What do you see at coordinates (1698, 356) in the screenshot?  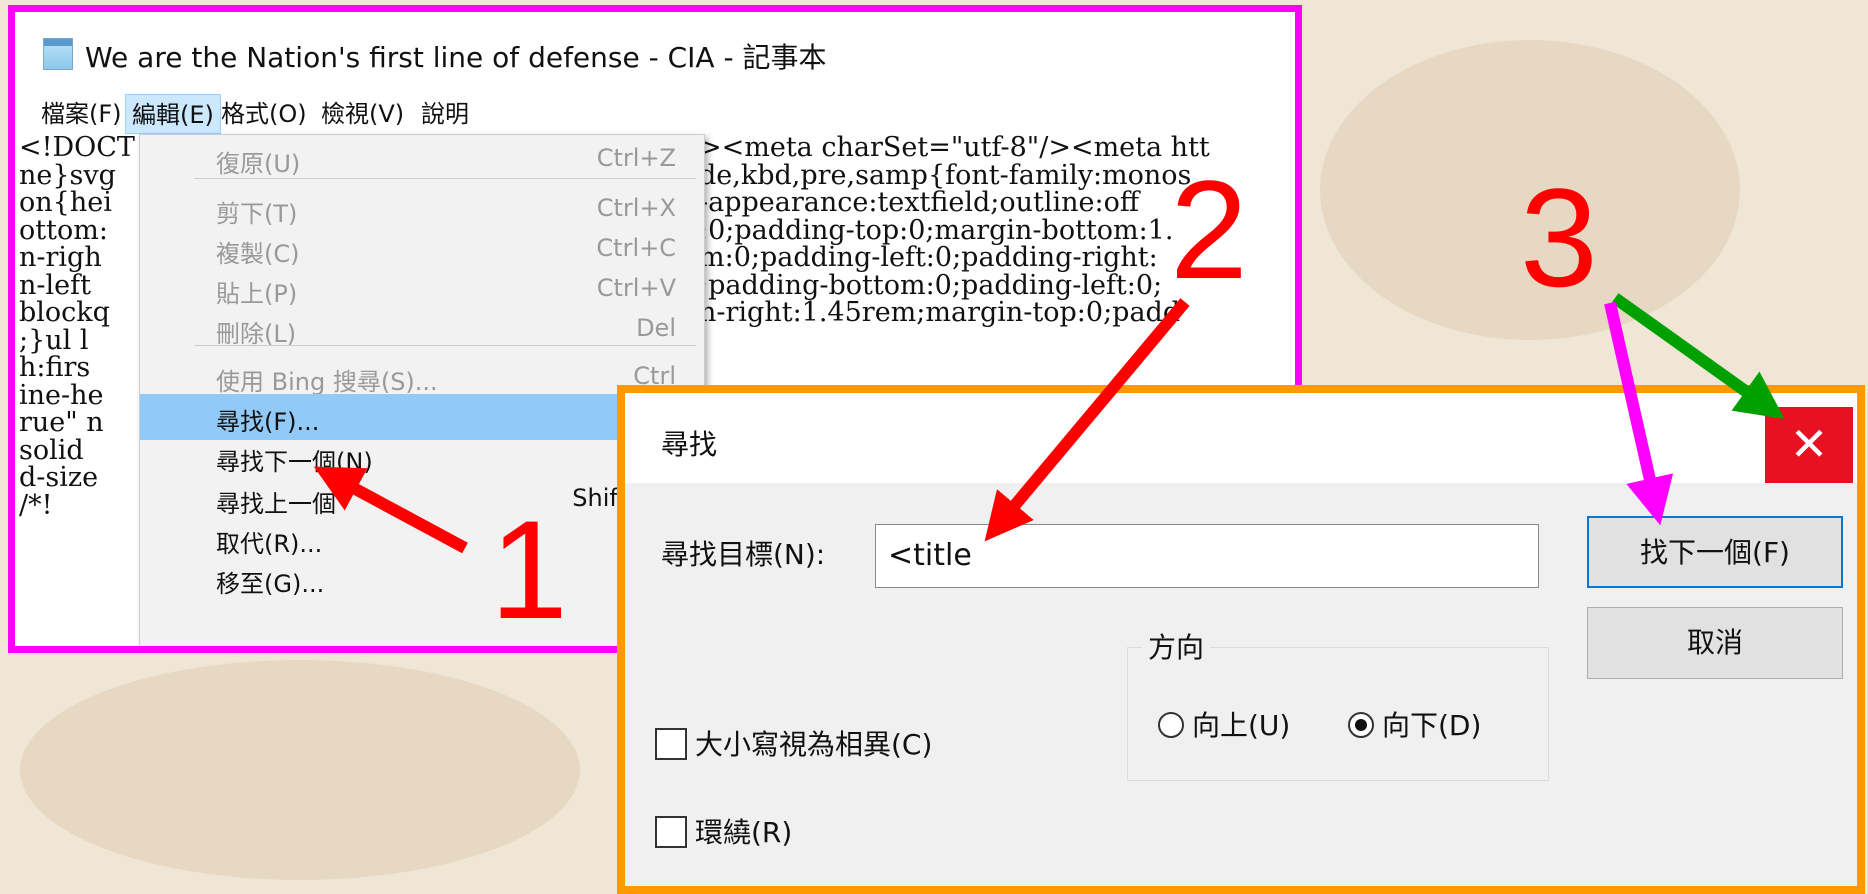 I see `step3-arrow-green` at bounding box center [1698, 356].